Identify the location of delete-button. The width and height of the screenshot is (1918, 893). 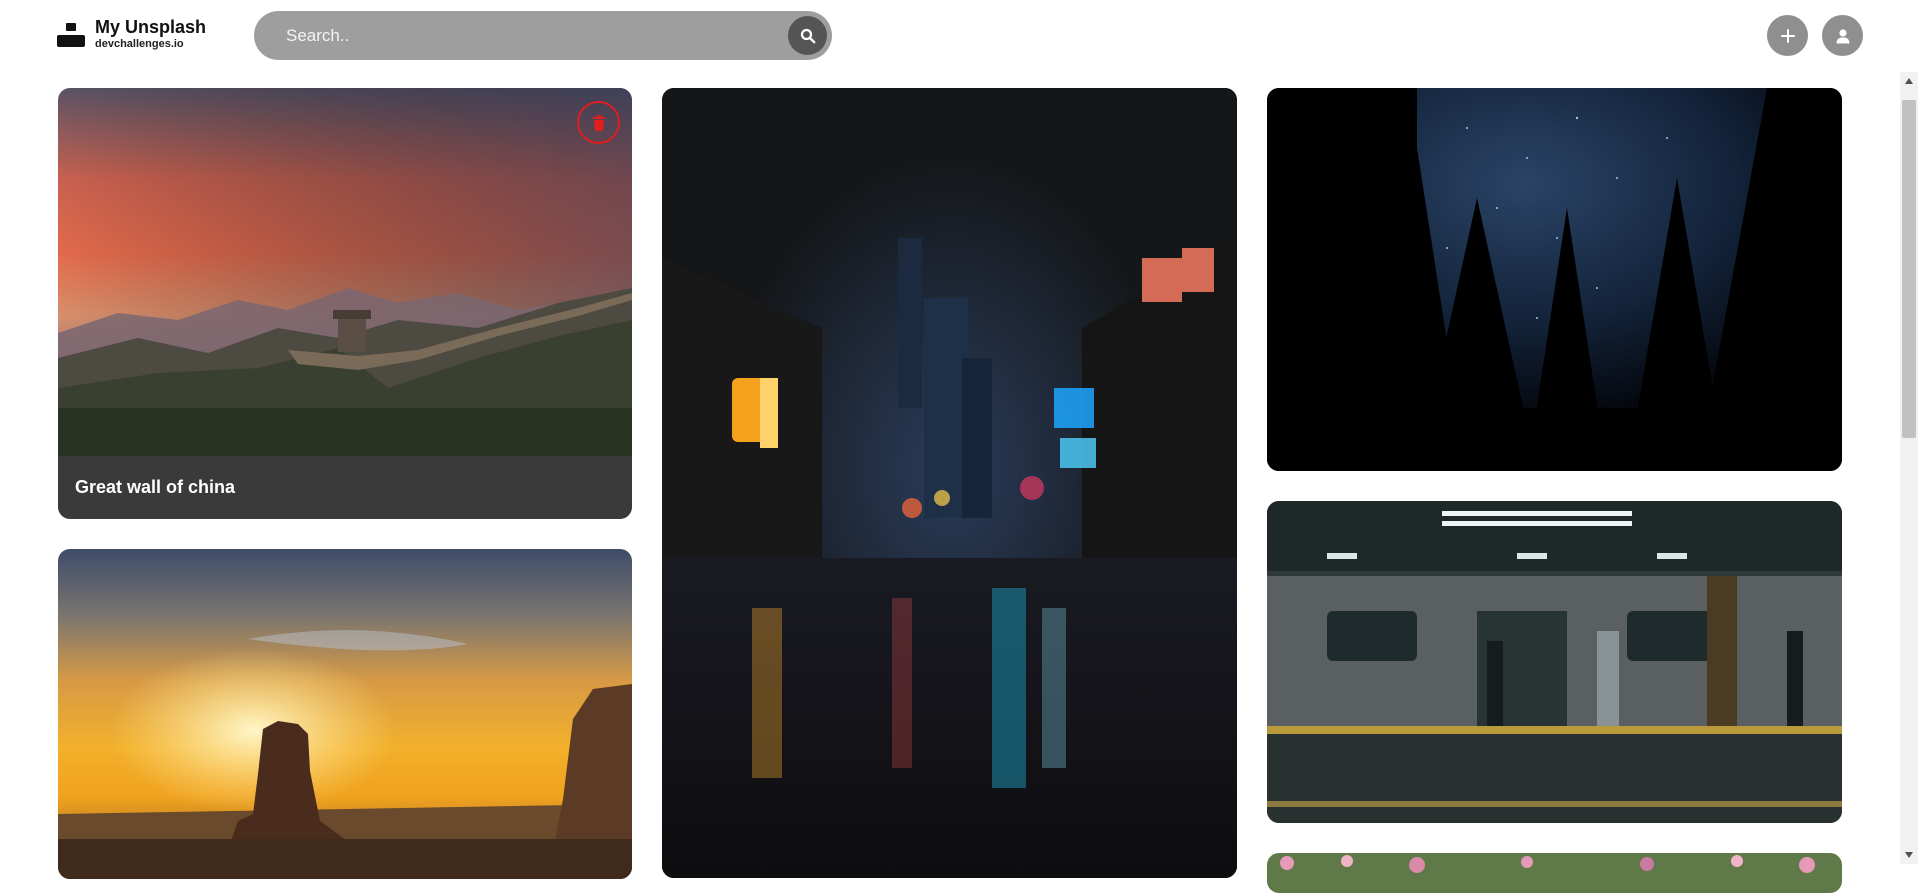
(598, 122).